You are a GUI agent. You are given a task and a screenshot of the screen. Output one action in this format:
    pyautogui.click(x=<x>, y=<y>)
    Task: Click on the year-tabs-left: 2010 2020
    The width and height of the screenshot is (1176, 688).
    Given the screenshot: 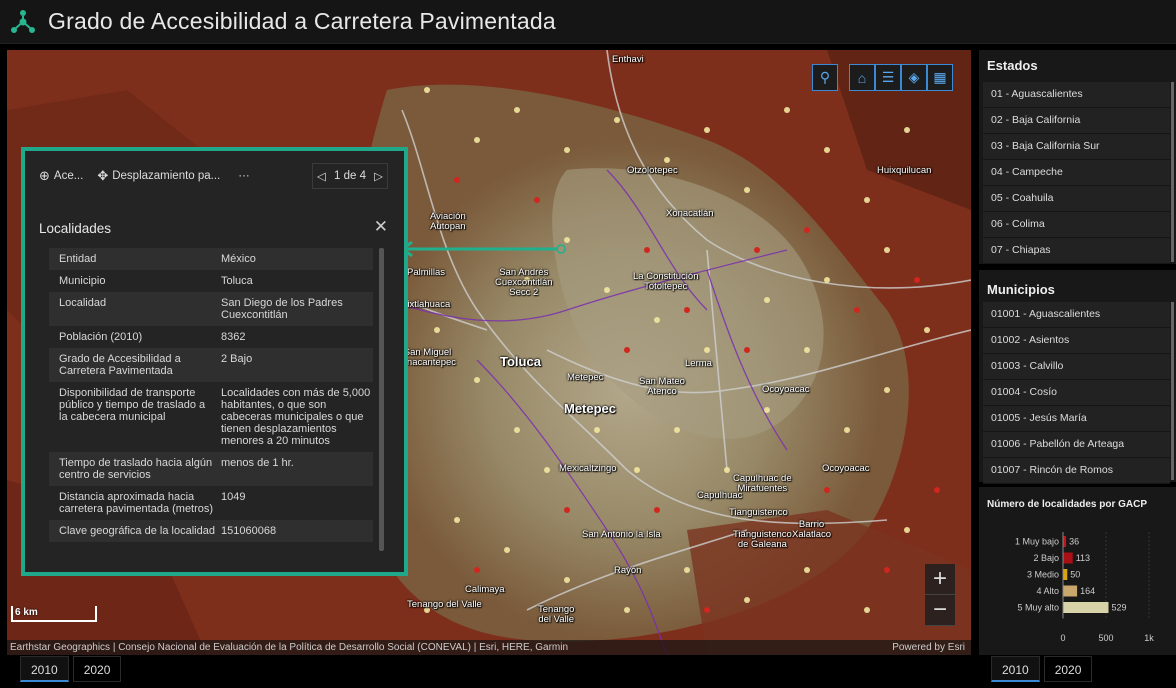 What is the action you would take?
    pyautogui.click(x=72, y=669)
    